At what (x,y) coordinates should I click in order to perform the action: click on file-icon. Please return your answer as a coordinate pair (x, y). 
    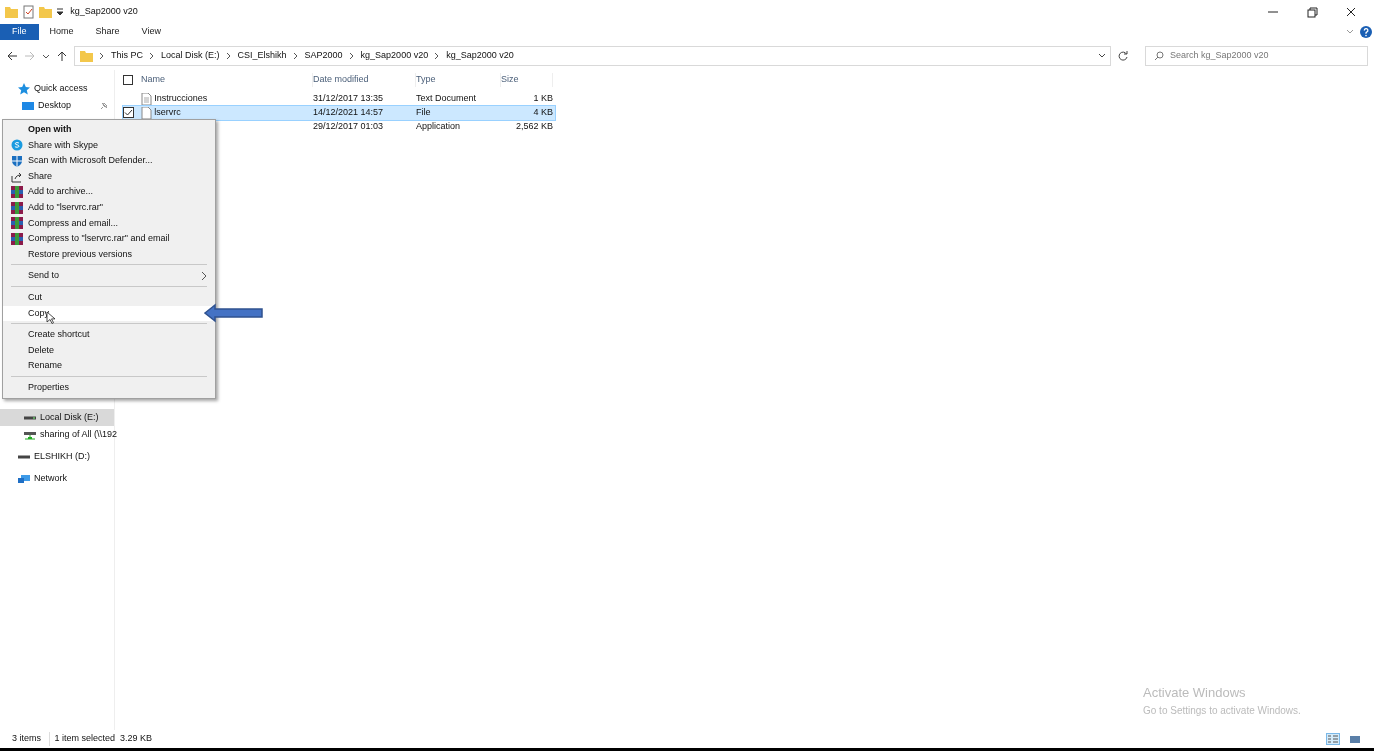
    Looking at the image, I should click on (146, 113).